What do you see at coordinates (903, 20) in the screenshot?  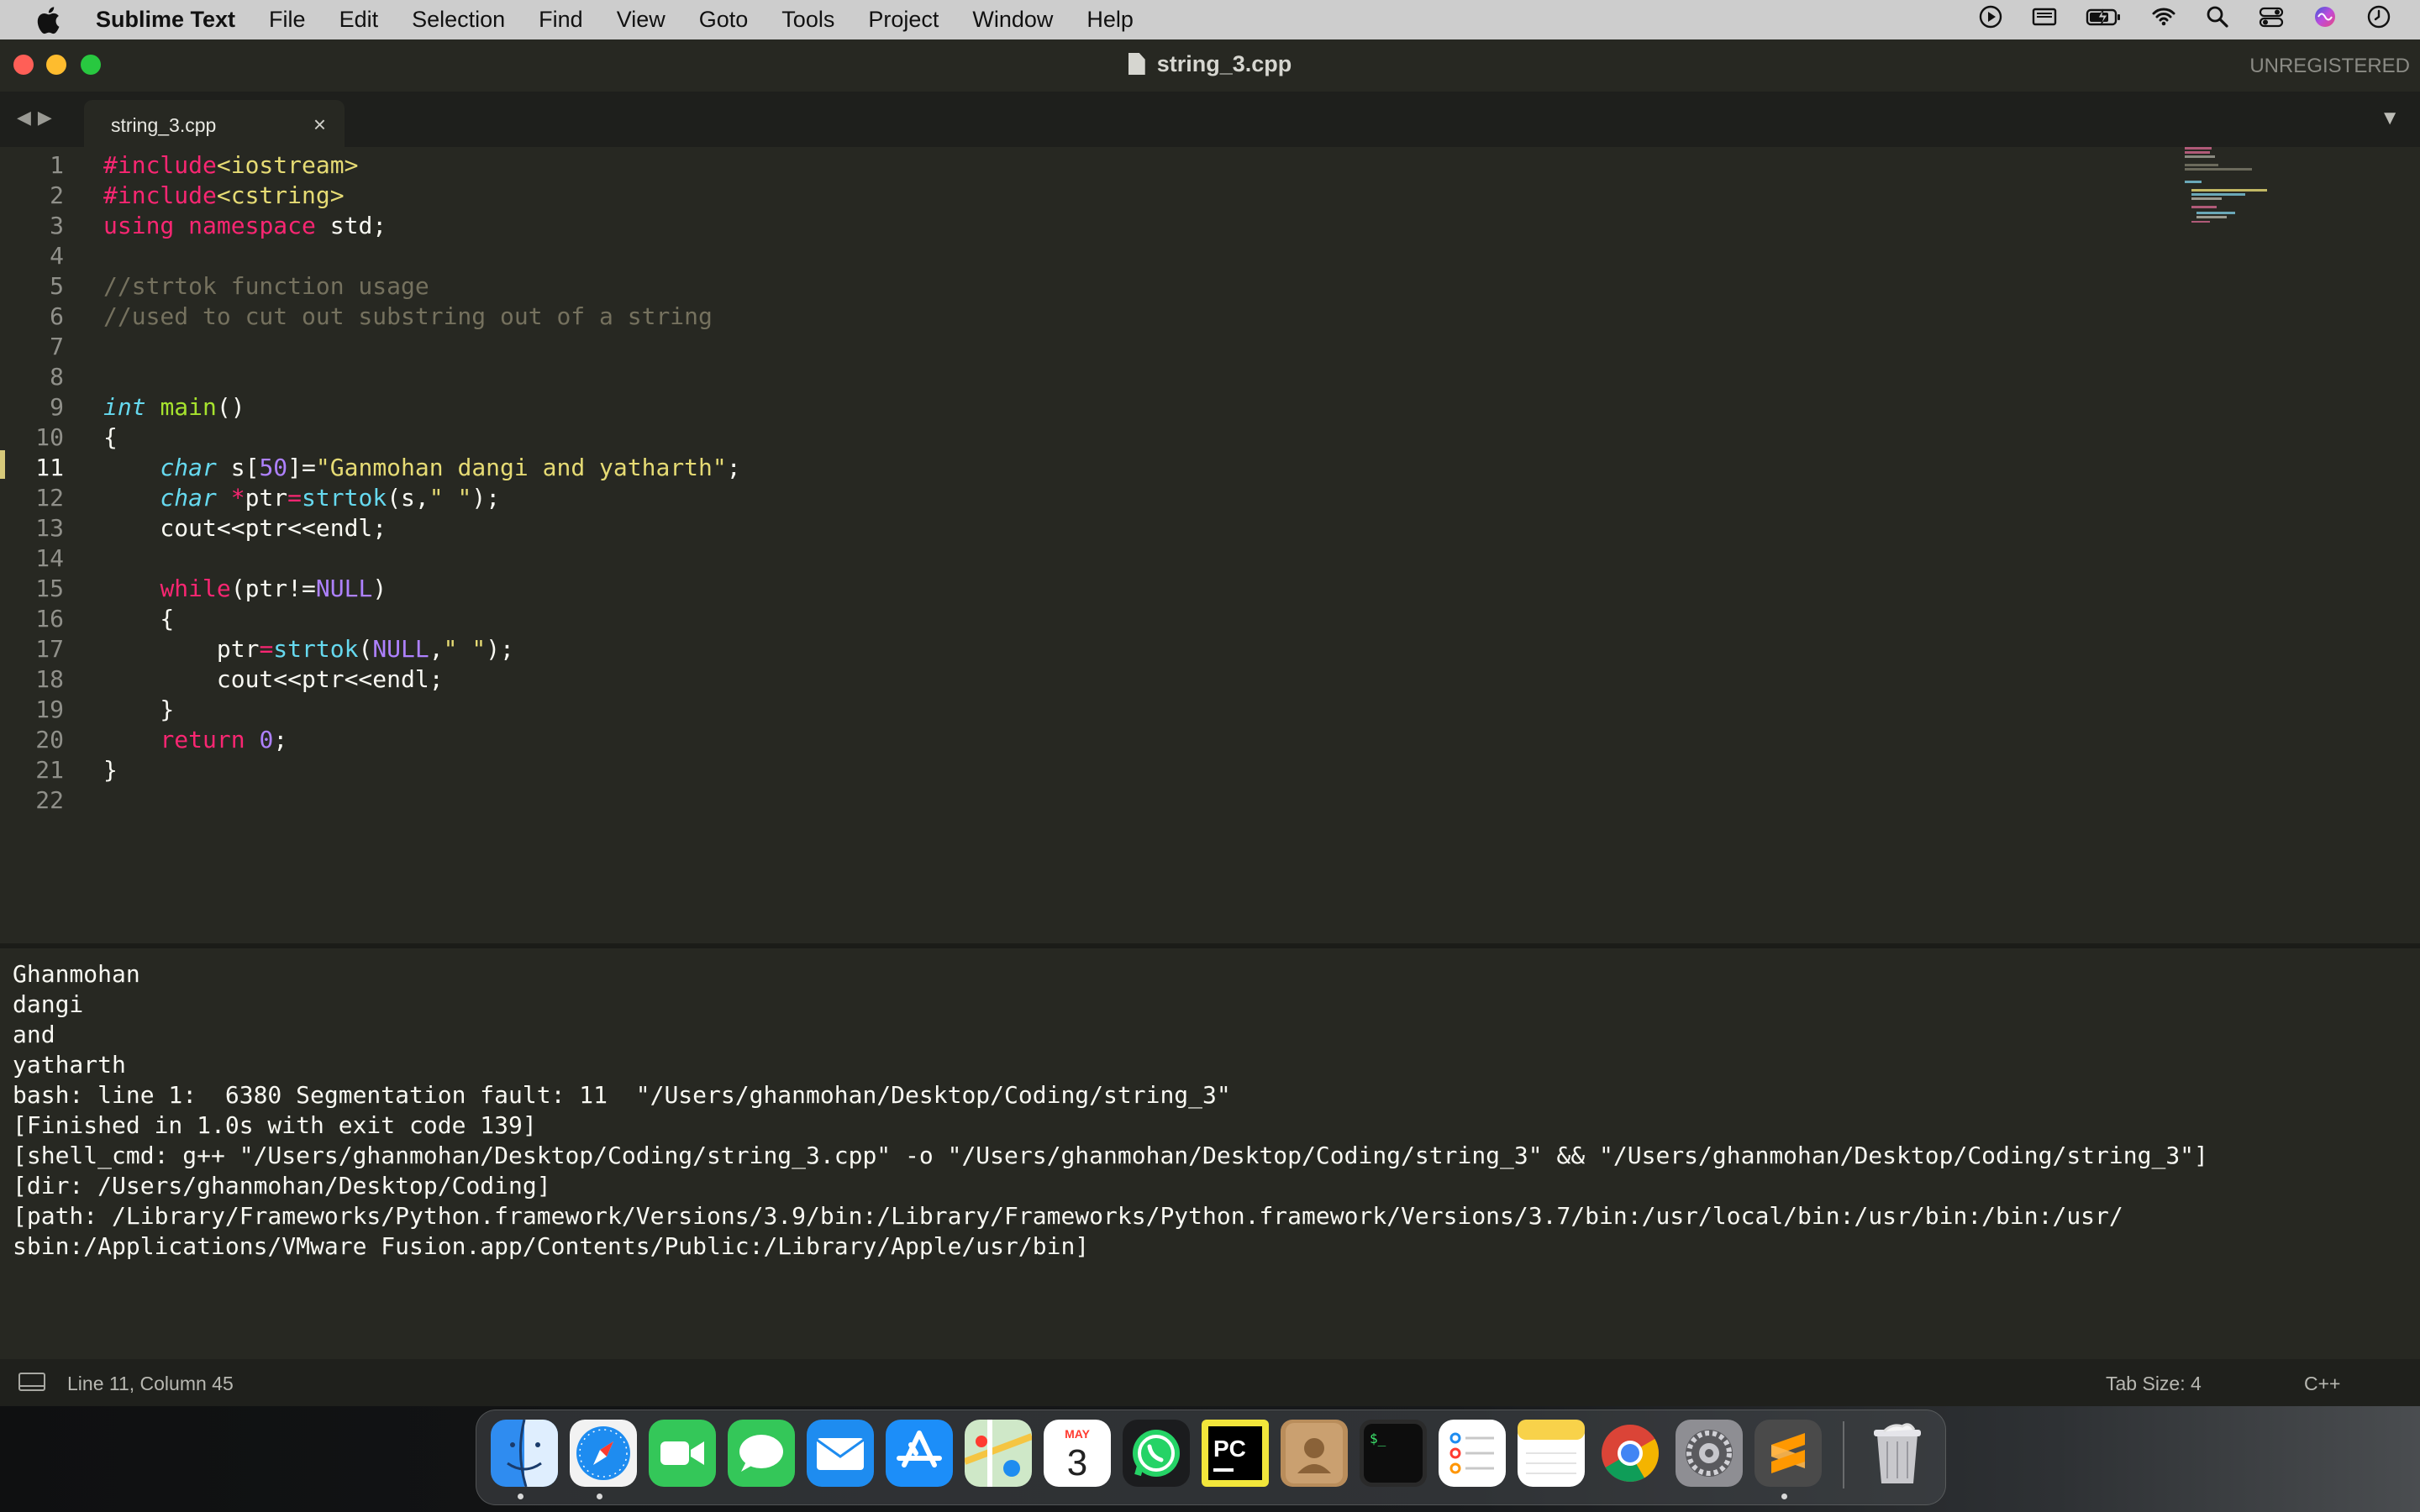 I see `menu-project: Project` at bounding box center [903, 20].